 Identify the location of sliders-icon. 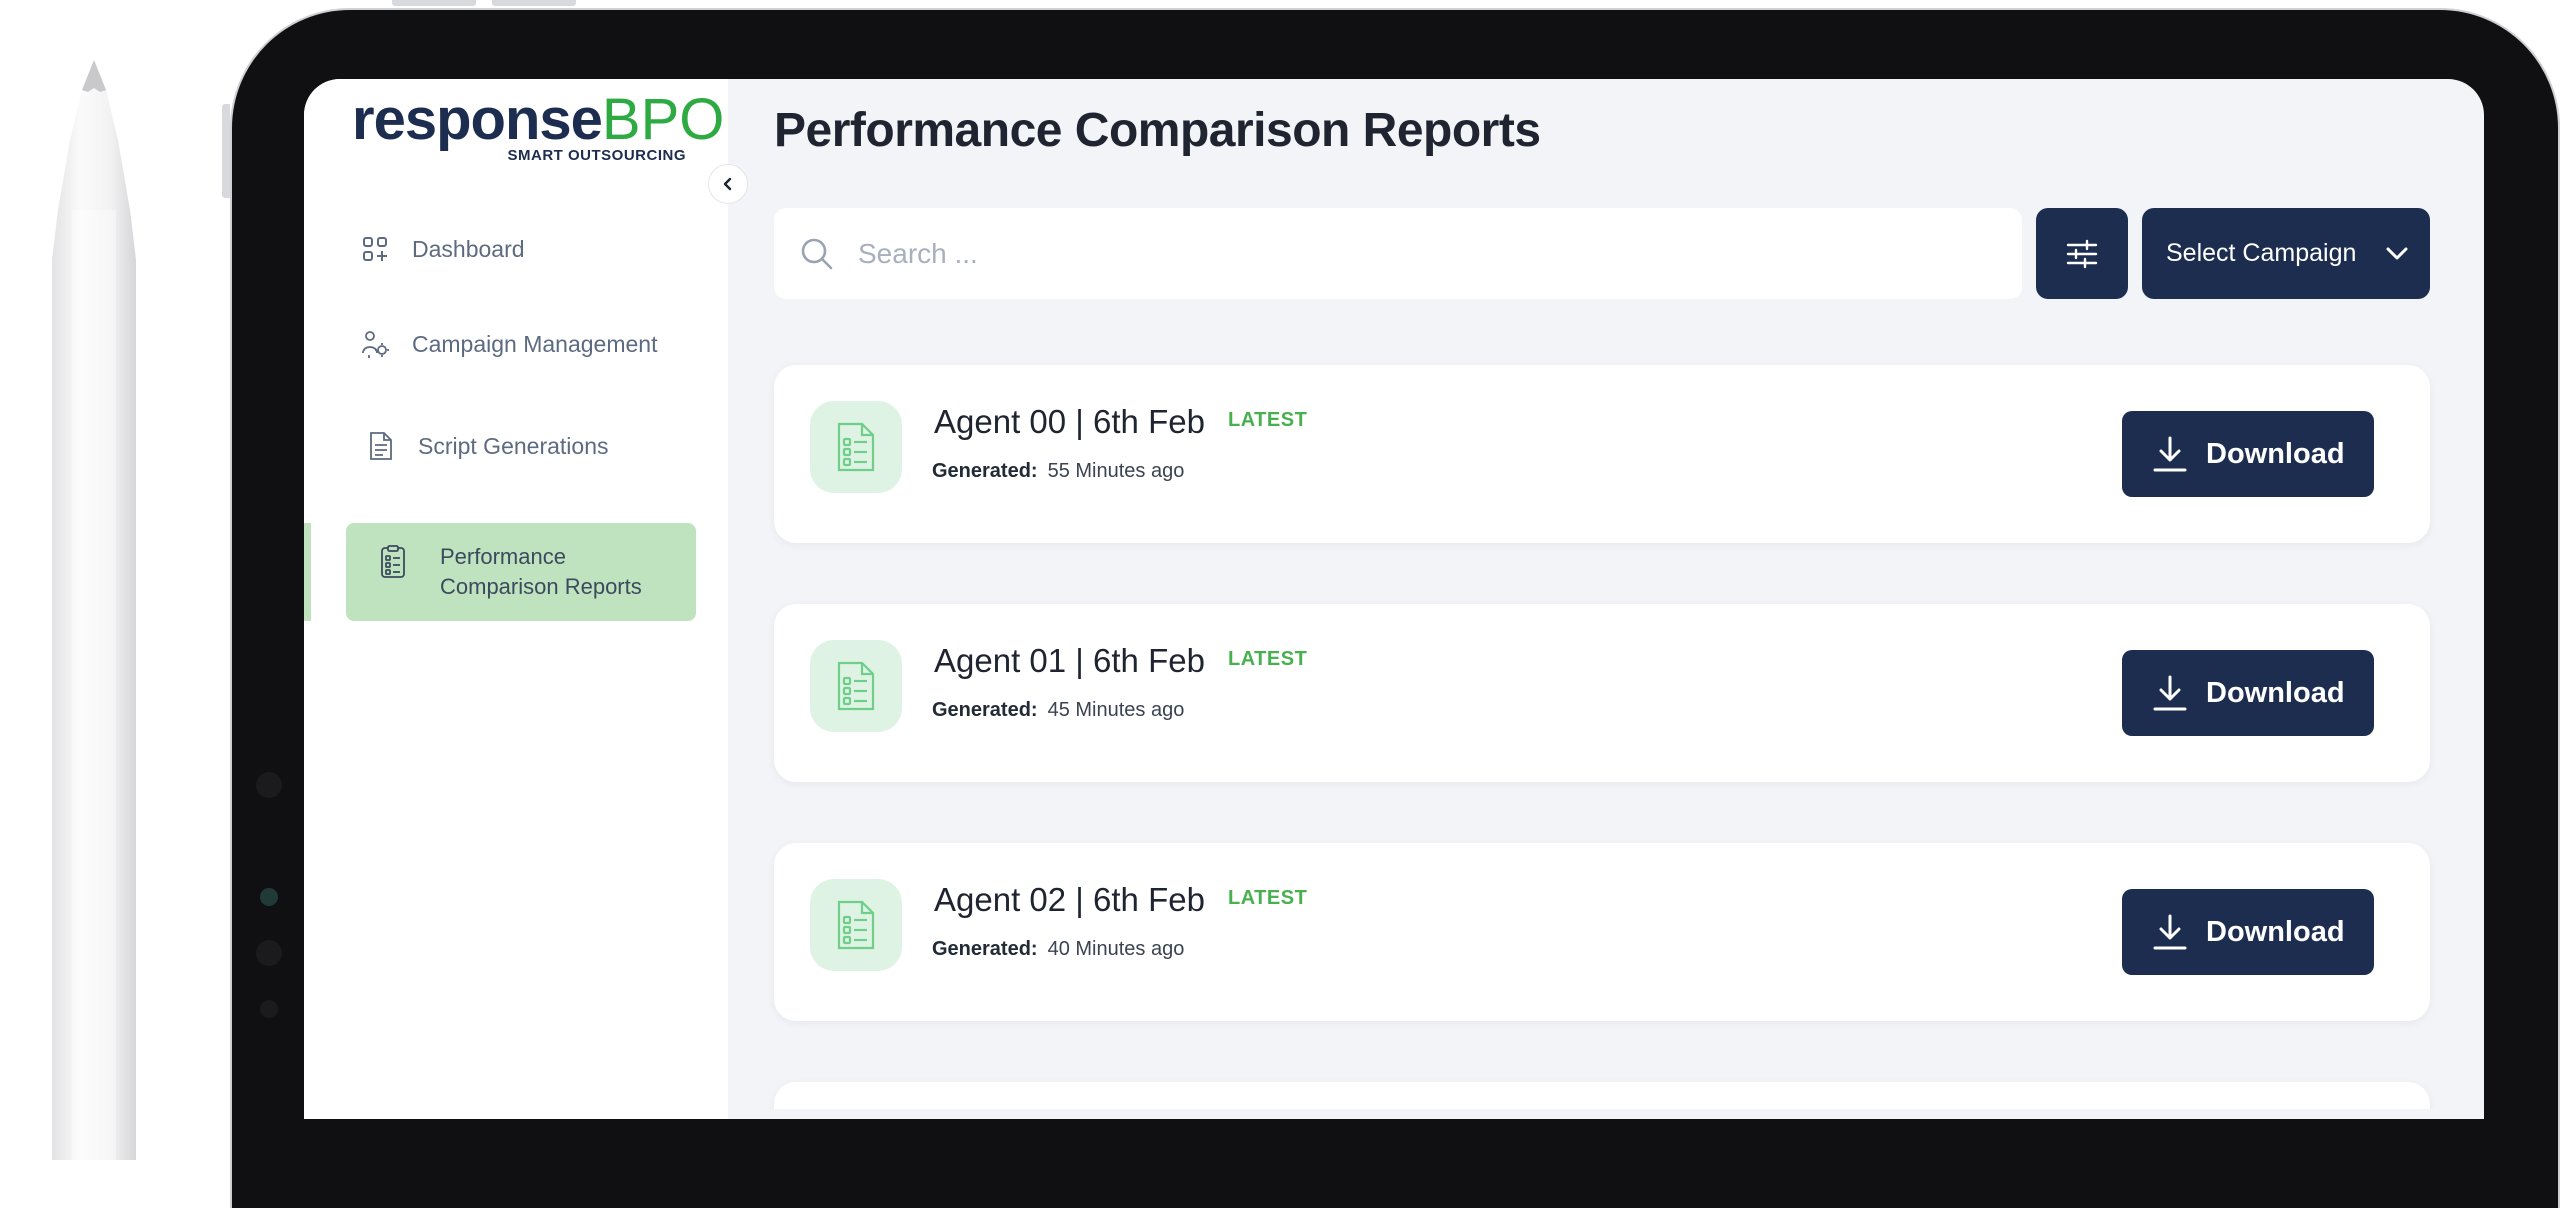
(2082, 253).